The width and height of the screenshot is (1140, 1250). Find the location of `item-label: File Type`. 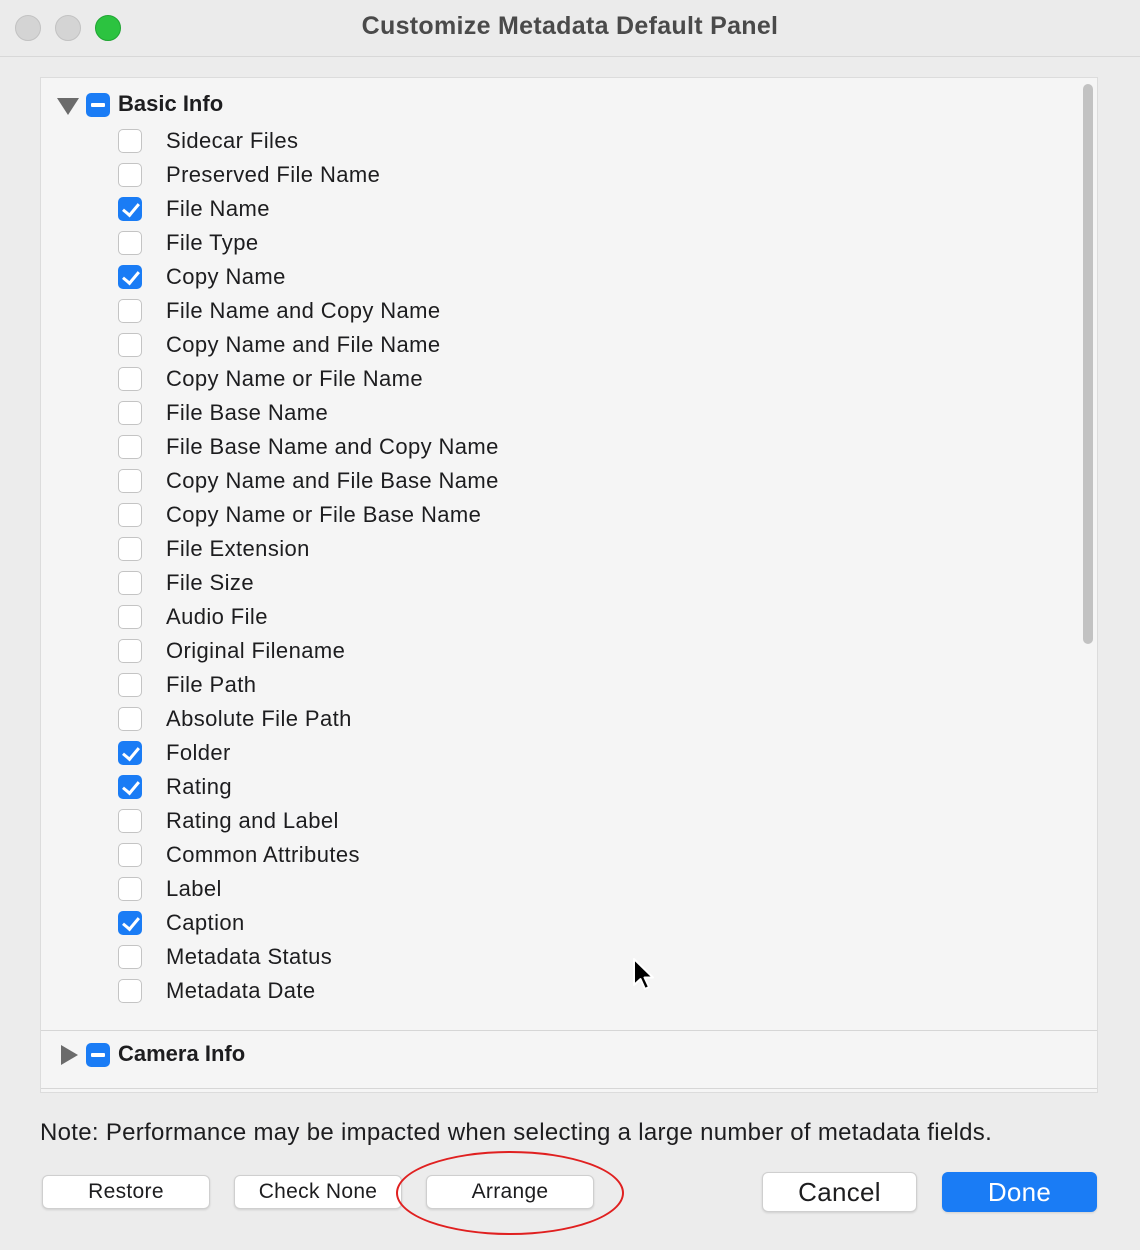

item-label: File Type is located at coordinates (212, 242).